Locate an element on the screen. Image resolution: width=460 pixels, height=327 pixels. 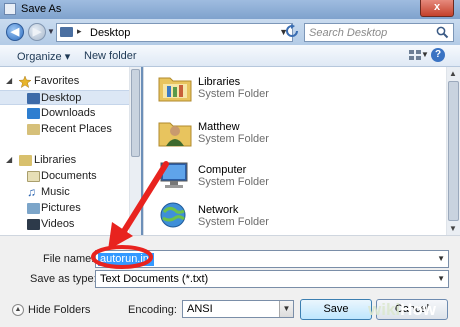
sidebar-item-pictures: Pictures is located at coordinates (64, 208).